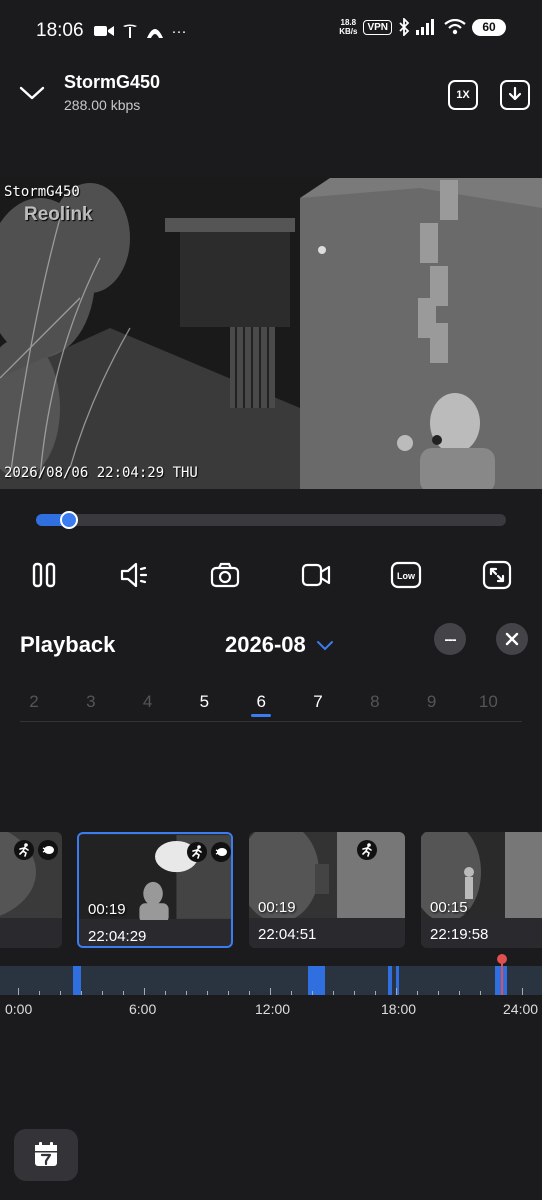 Image resolution: width=542 pixels, height=1200 pixels. Describe the element at coordinates (154, 33) in the screenshot. I see `arch-icon` at that location.